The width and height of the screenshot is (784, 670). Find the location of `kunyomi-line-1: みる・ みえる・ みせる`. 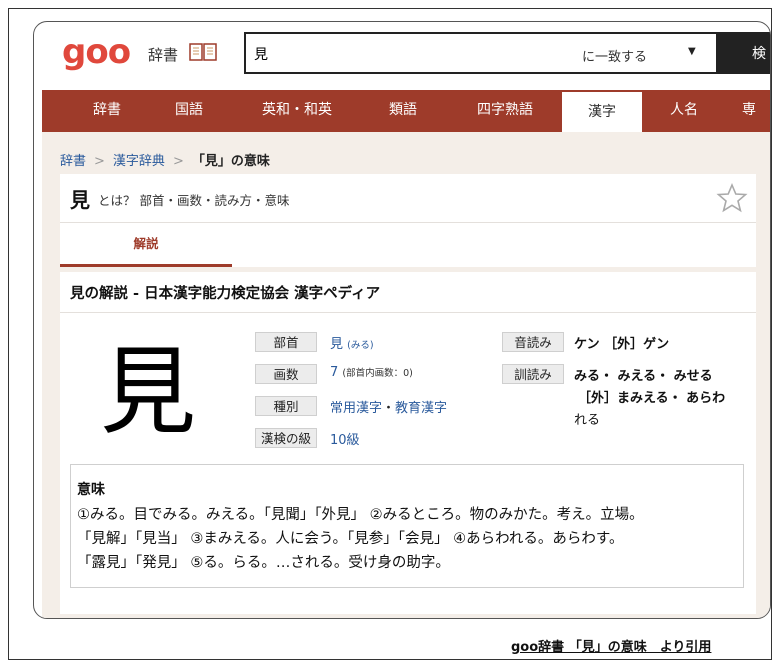

kunyomi-line-1: みる・ みえる・ みせる is located at coordinates (643, 376).